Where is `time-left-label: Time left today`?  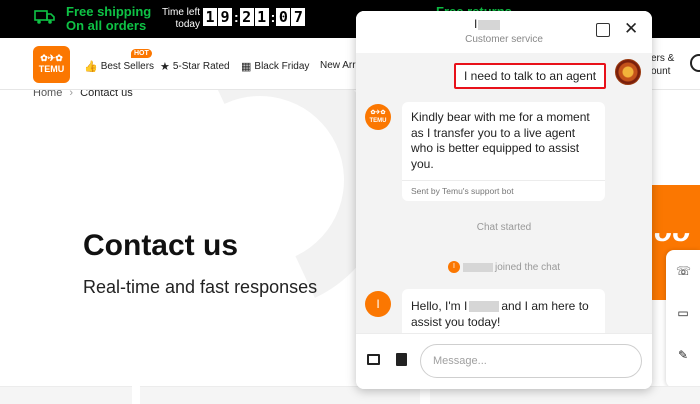
time-left-label: Time left today is located at coordinates (181, 18).